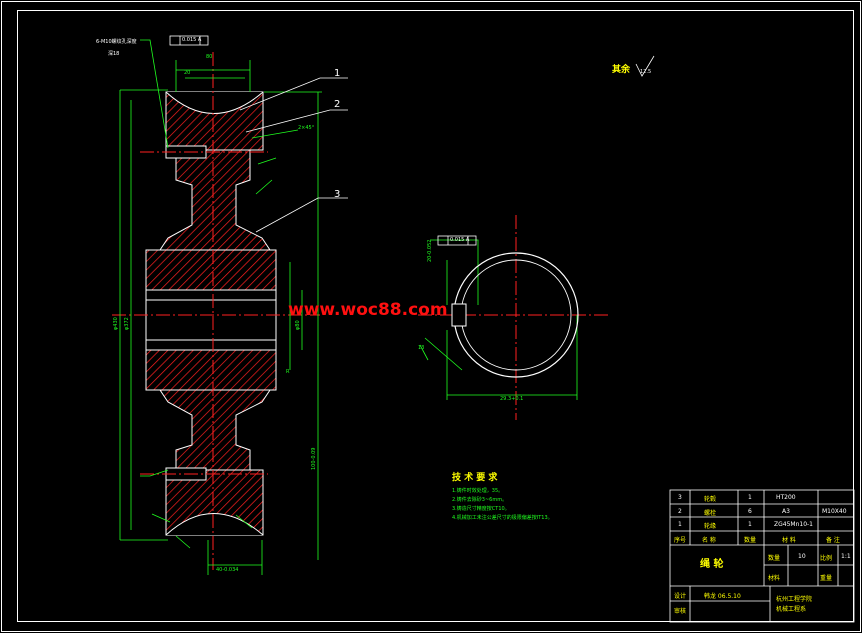  Describe the element at coordinates (794, 599) in the screenshot. I see `school-name: 杭州工程学院` at that location.